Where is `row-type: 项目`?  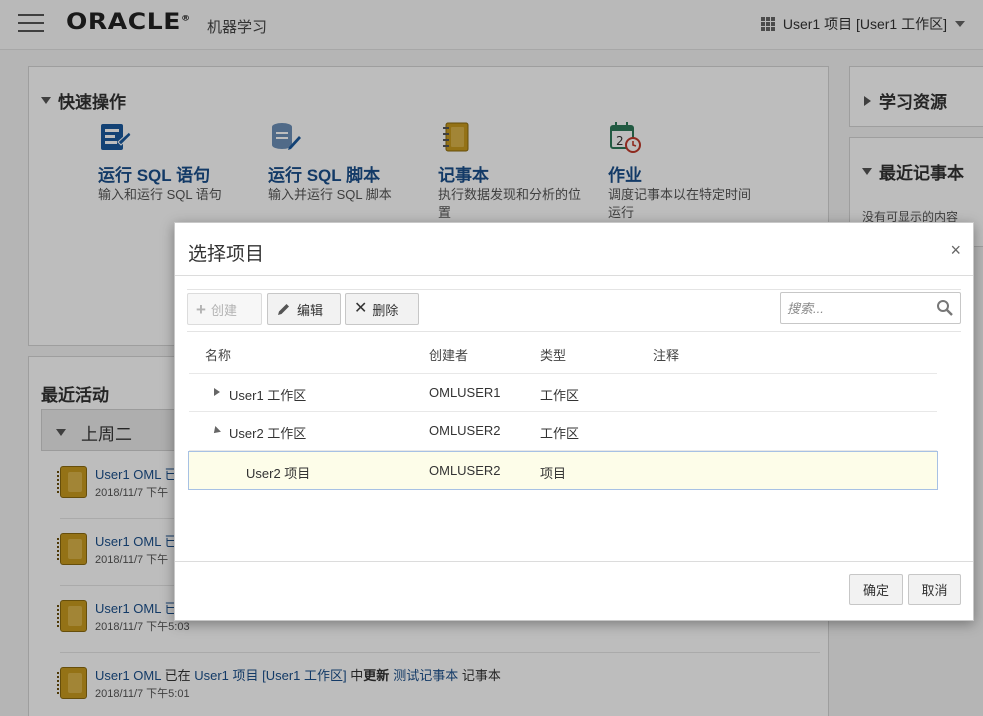 row-type: 项目 is located at coordinates (553, 473).